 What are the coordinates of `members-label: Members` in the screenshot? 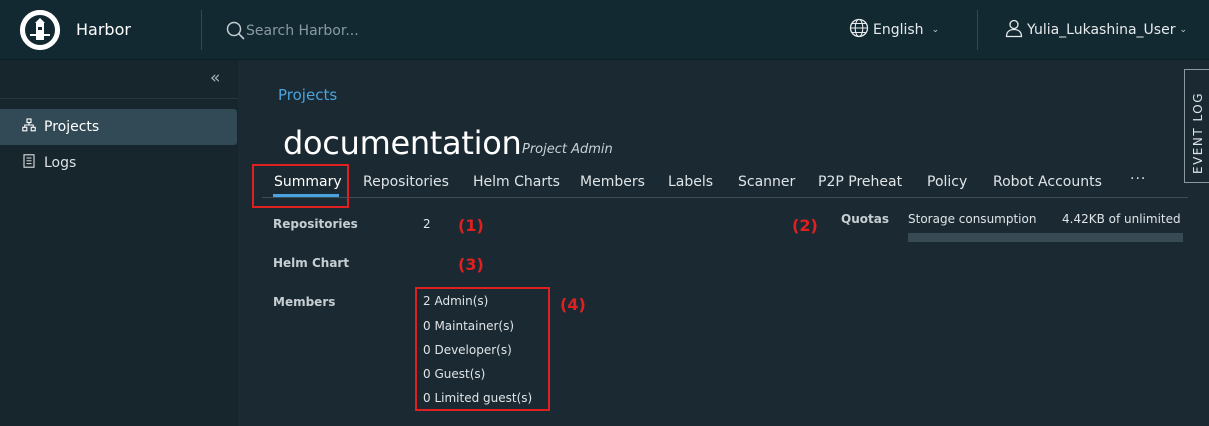 It's located at (304, 302).